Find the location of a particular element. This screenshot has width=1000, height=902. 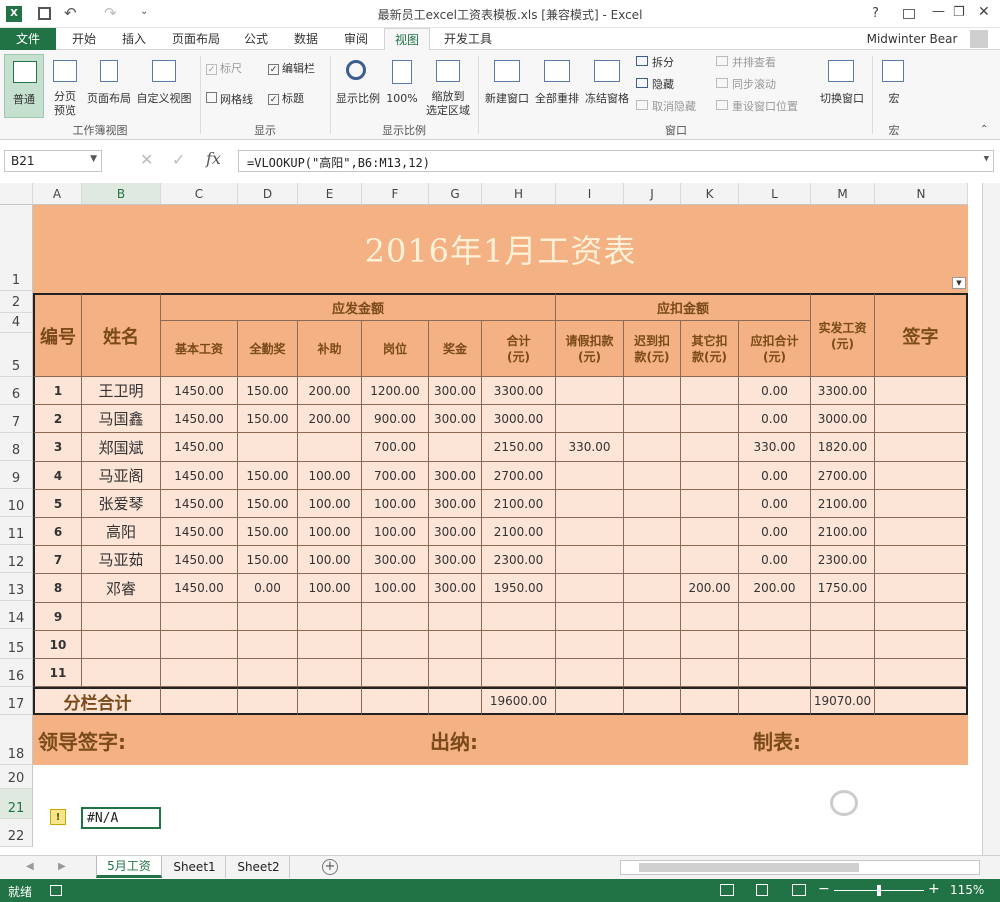

column-header-K: K is located at coordinates (710, 194).